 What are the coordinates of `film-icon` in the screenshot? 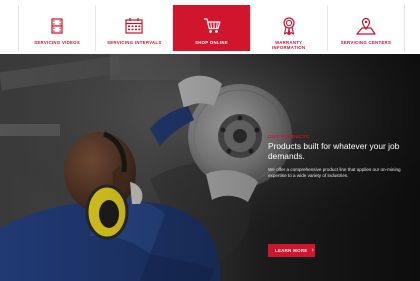 It's located at (57, 26).